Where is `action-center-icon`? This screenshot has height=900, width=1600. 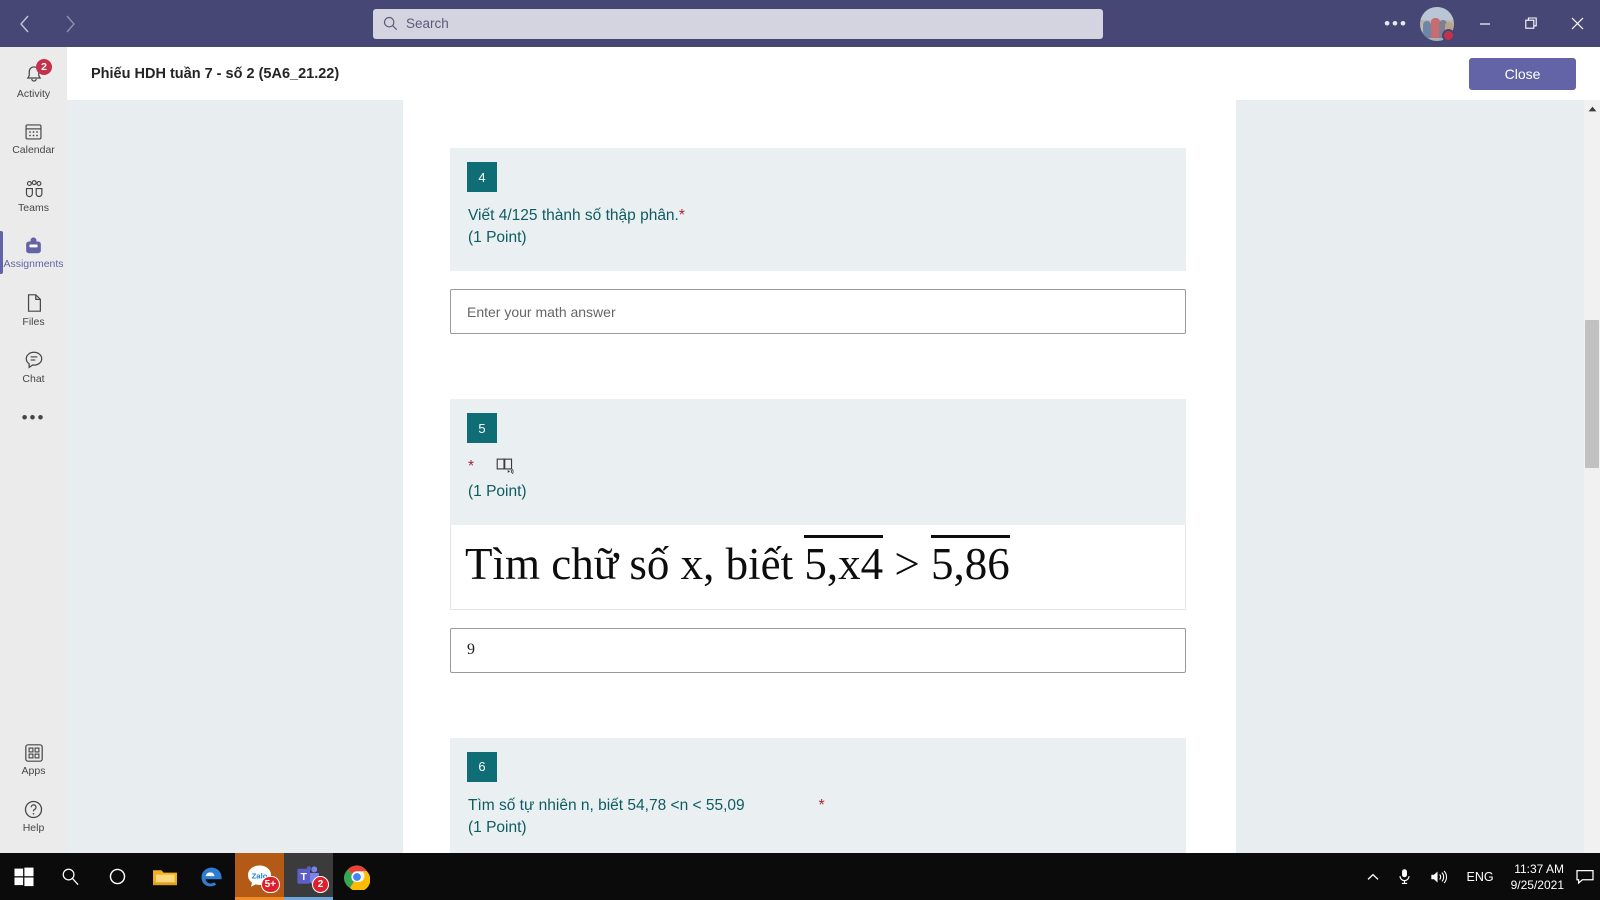 action-center-icon is located at coordinates (1585, 876).